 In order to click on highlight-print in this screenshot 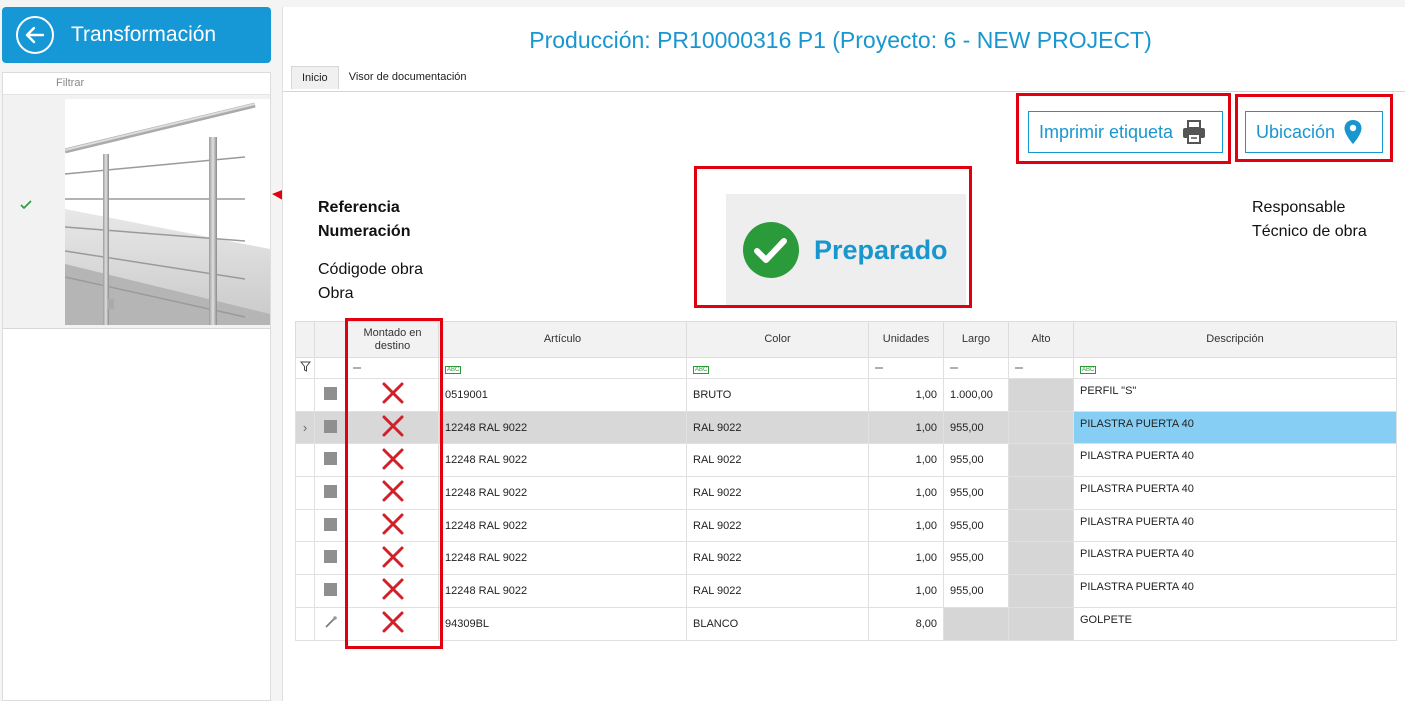, I will do `click(1123, 128)`.